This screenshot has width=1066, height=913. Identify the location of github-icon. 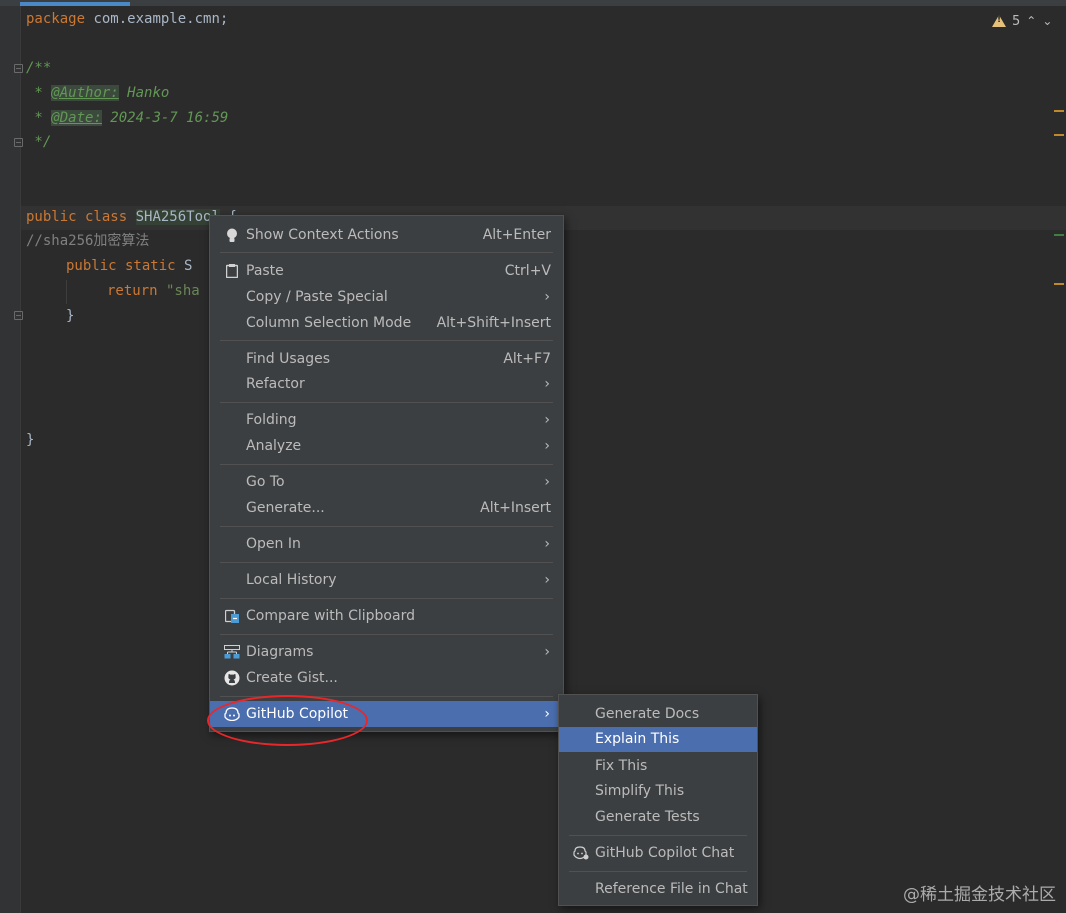
(232, 678).